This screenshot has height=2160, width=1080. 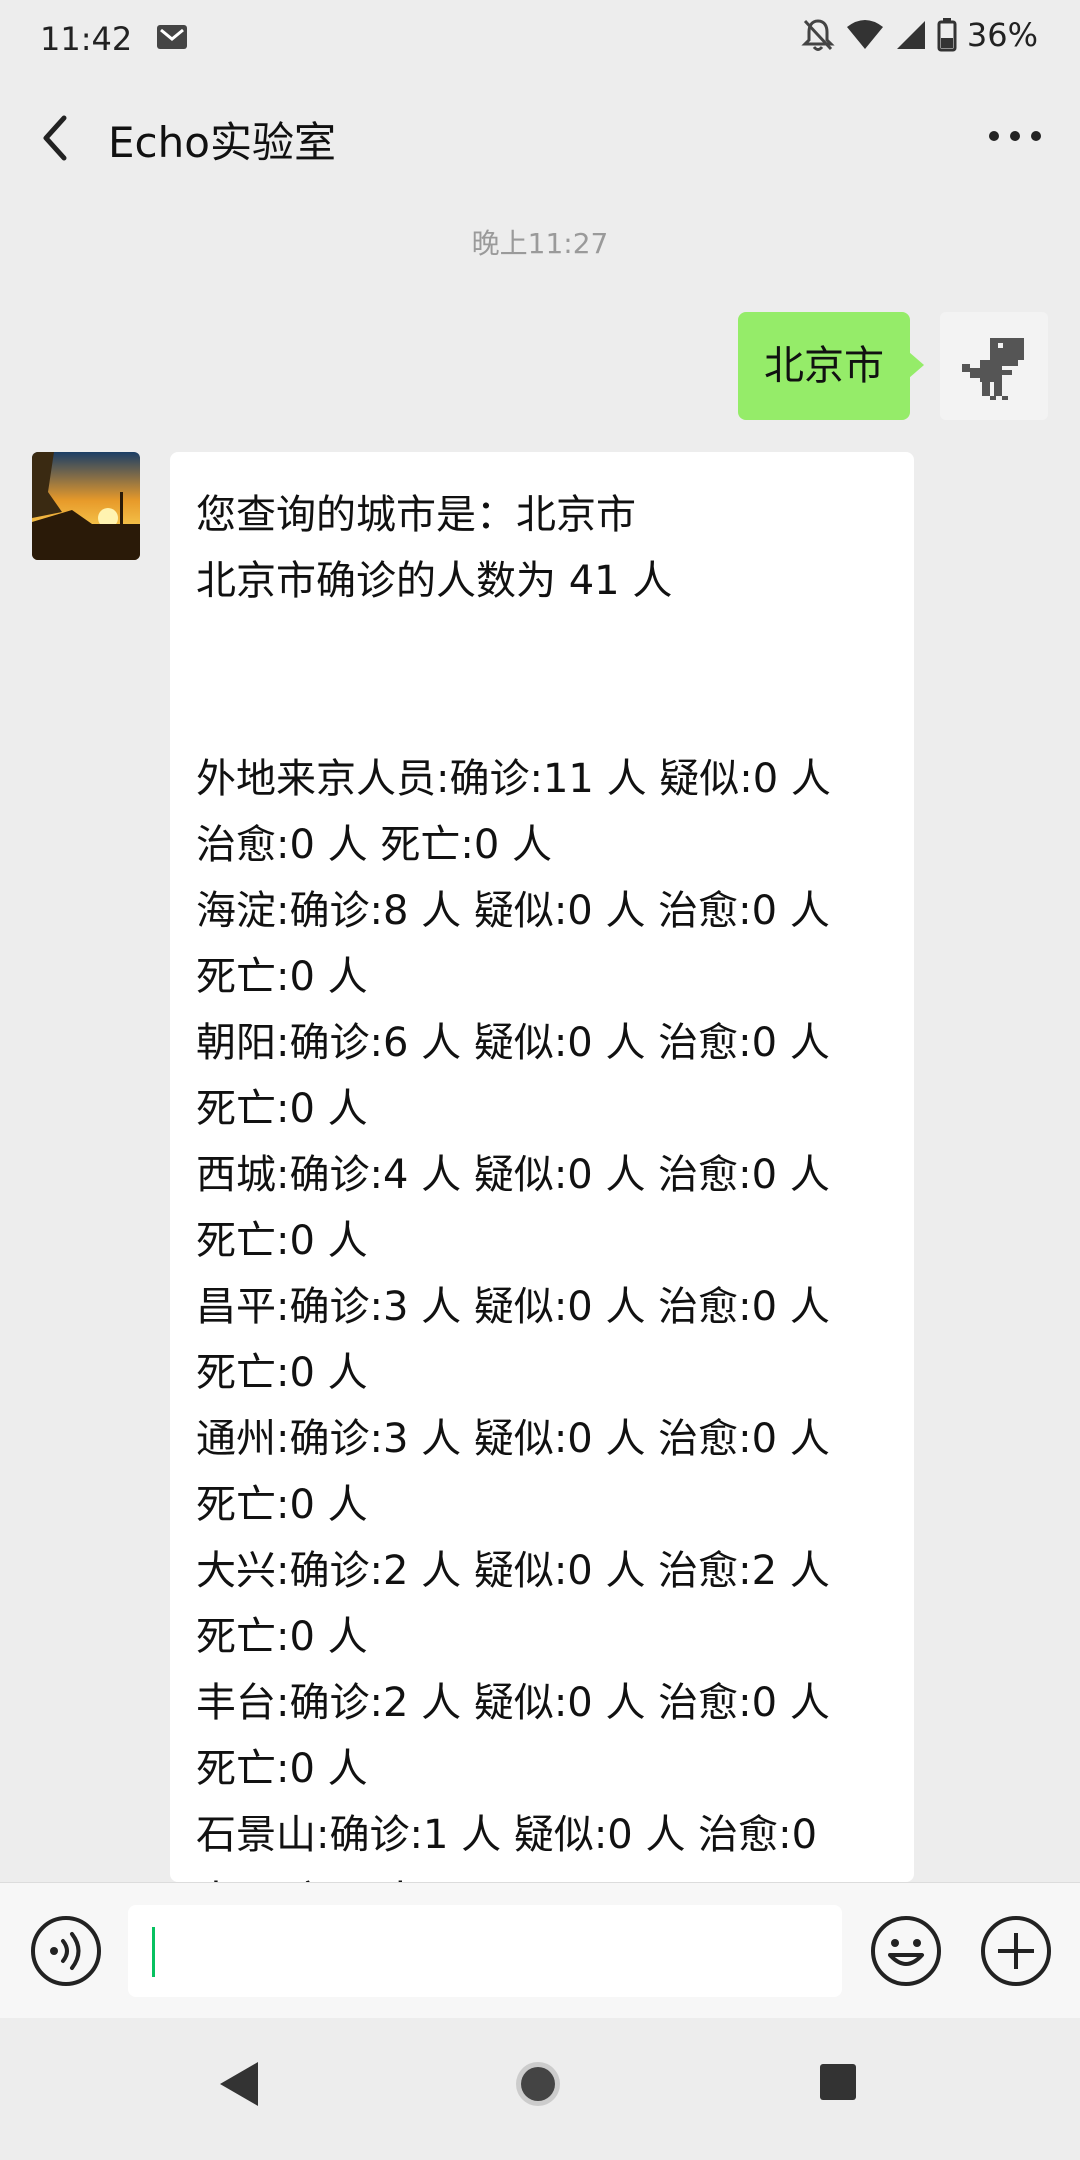 What do you see at coordinates (540, 243) in the screenshot?
I see `message-timestamp: 晚上11:27` at bounding box center [540, 243].